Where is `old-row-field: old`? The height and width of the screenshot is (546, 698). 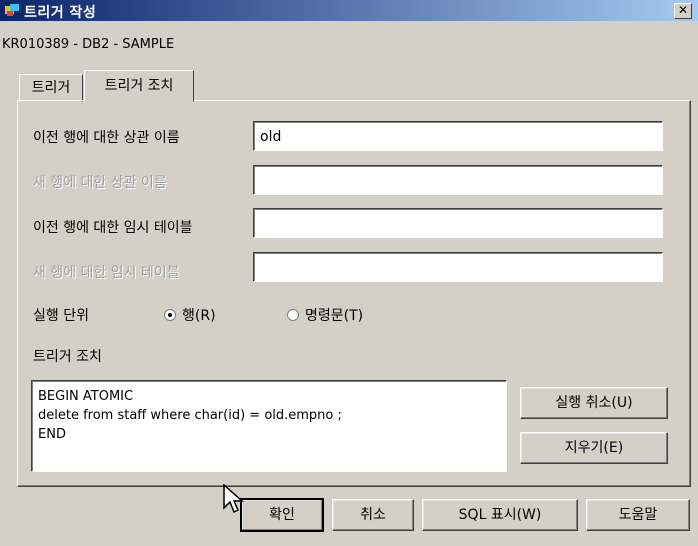 old-row-field: old is located at coordinates (458, 136).